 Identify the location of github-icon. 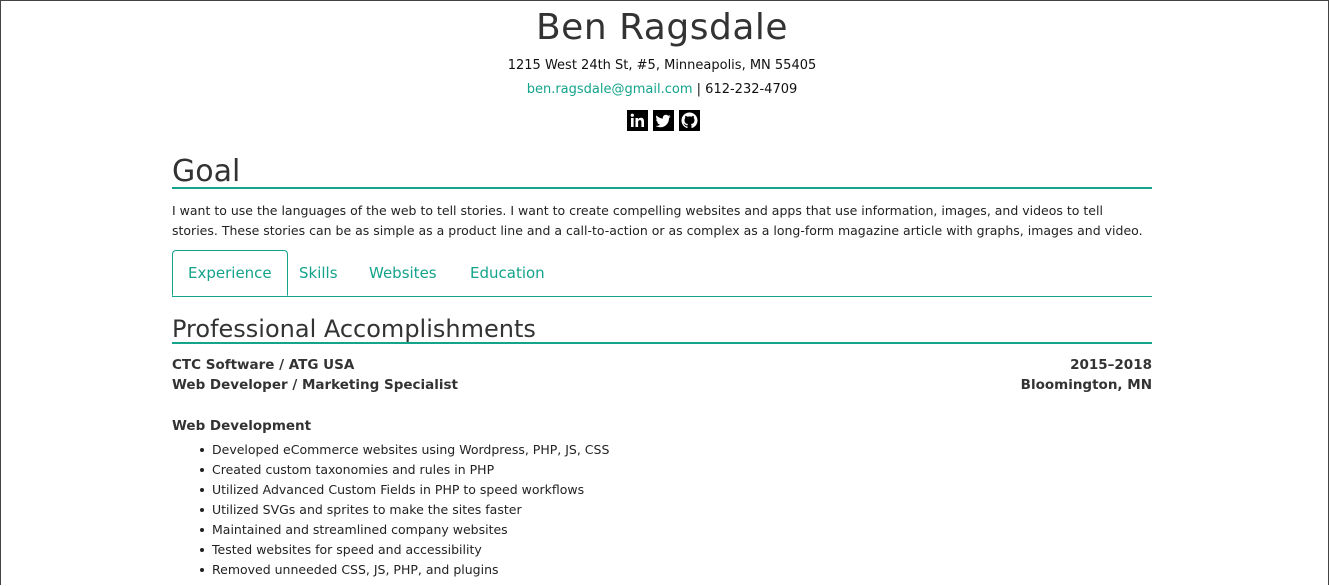
(689, 120).